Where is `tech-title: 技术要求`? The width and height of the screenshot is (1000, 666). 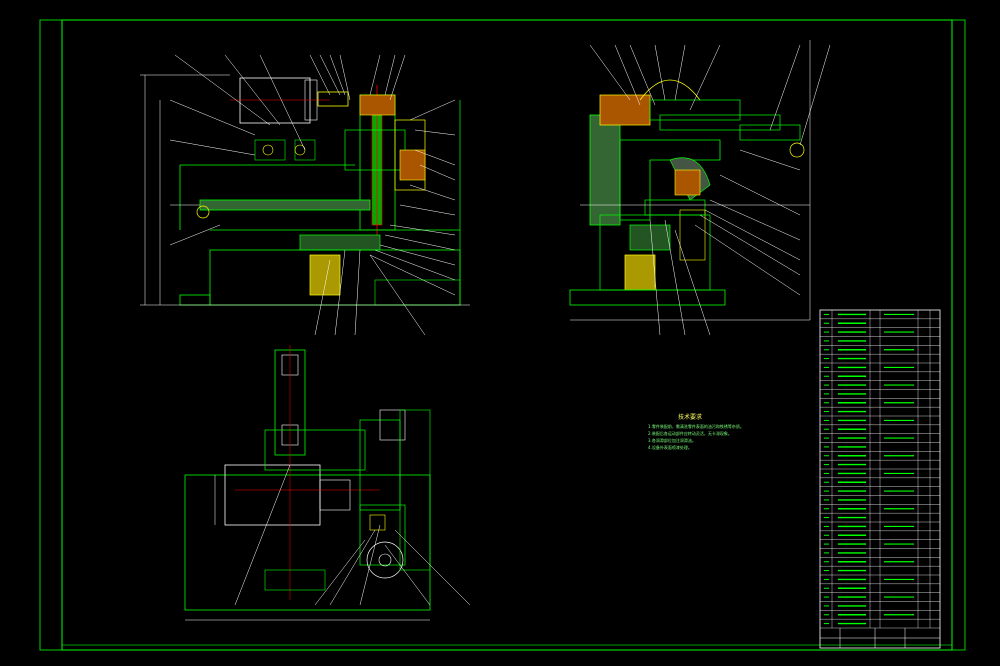
tech-title: 技术要求 is located at coordinates (690, 417).